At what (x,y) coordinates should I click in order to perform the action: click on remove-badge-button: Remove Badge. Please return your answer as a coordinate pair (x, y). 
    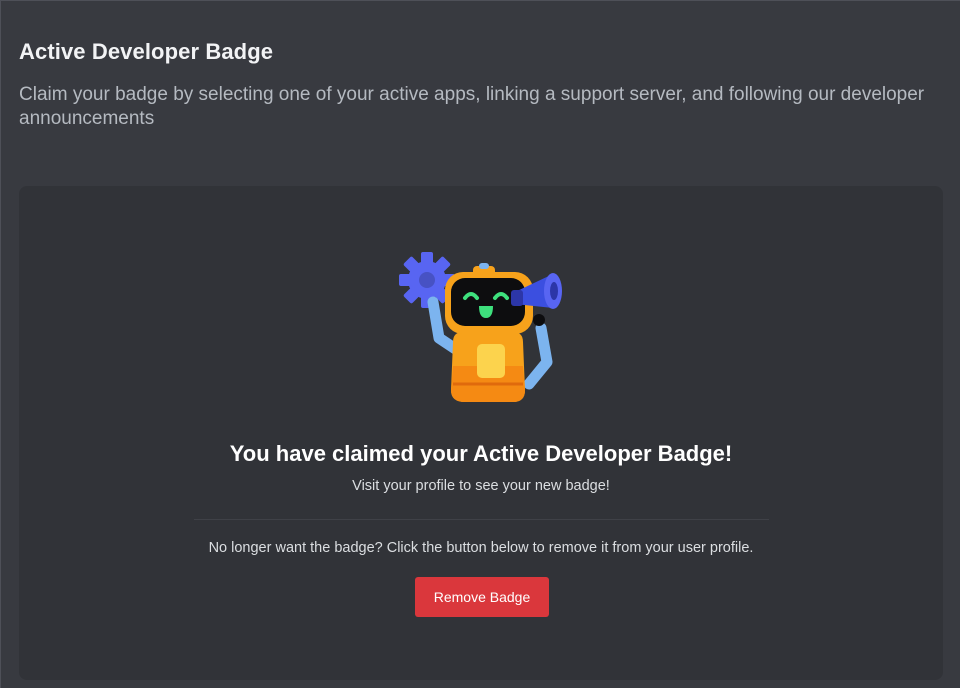
    Looking at the image, I should click on (482, 597).